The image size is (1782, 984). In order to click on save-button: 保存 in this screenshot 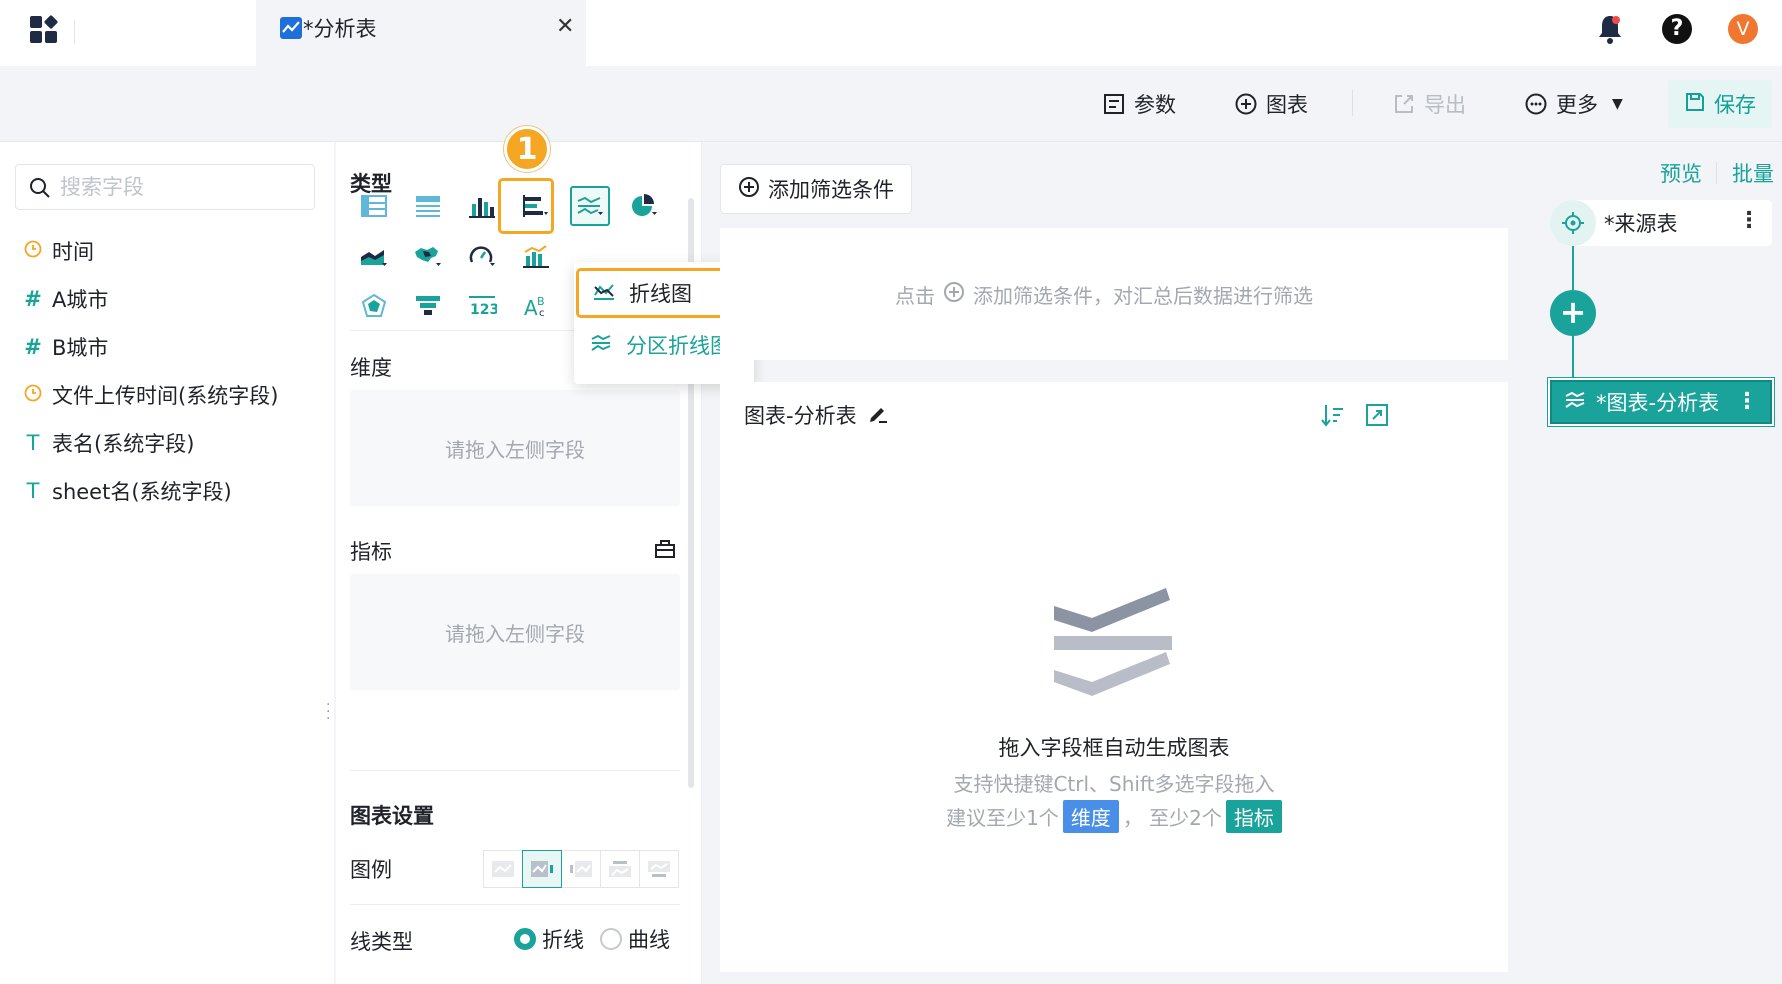, I will do `click(1720, 104)`.